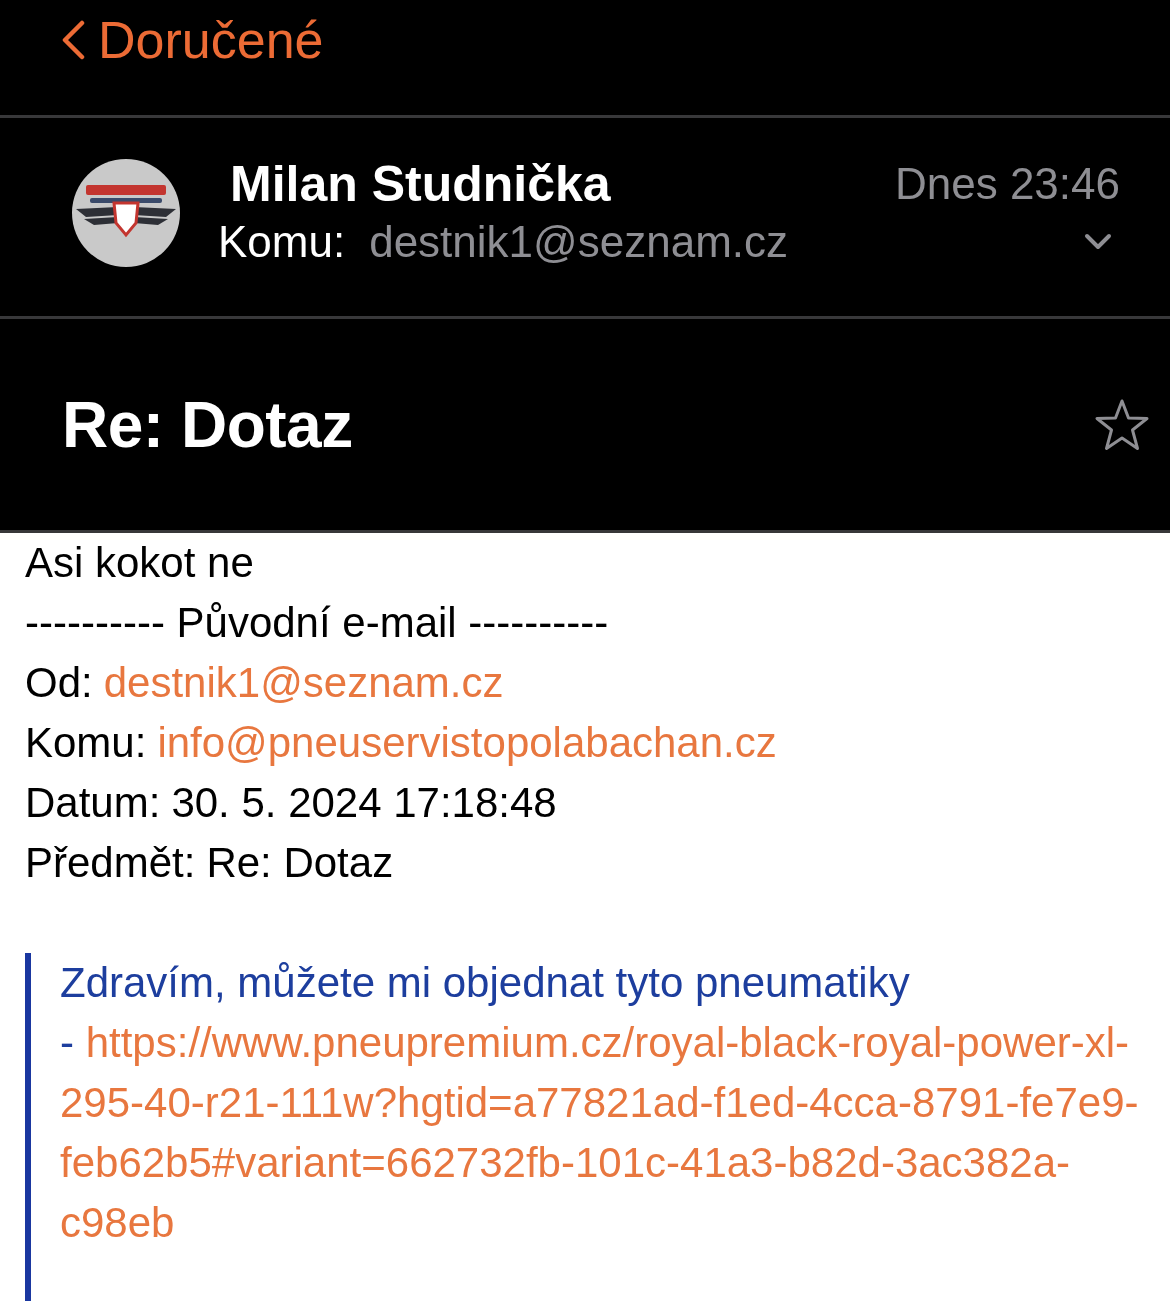  Describe the element at coordinates (1007, 184) in the screenshot. I see `received-time: Dnes 23:46` at that location.